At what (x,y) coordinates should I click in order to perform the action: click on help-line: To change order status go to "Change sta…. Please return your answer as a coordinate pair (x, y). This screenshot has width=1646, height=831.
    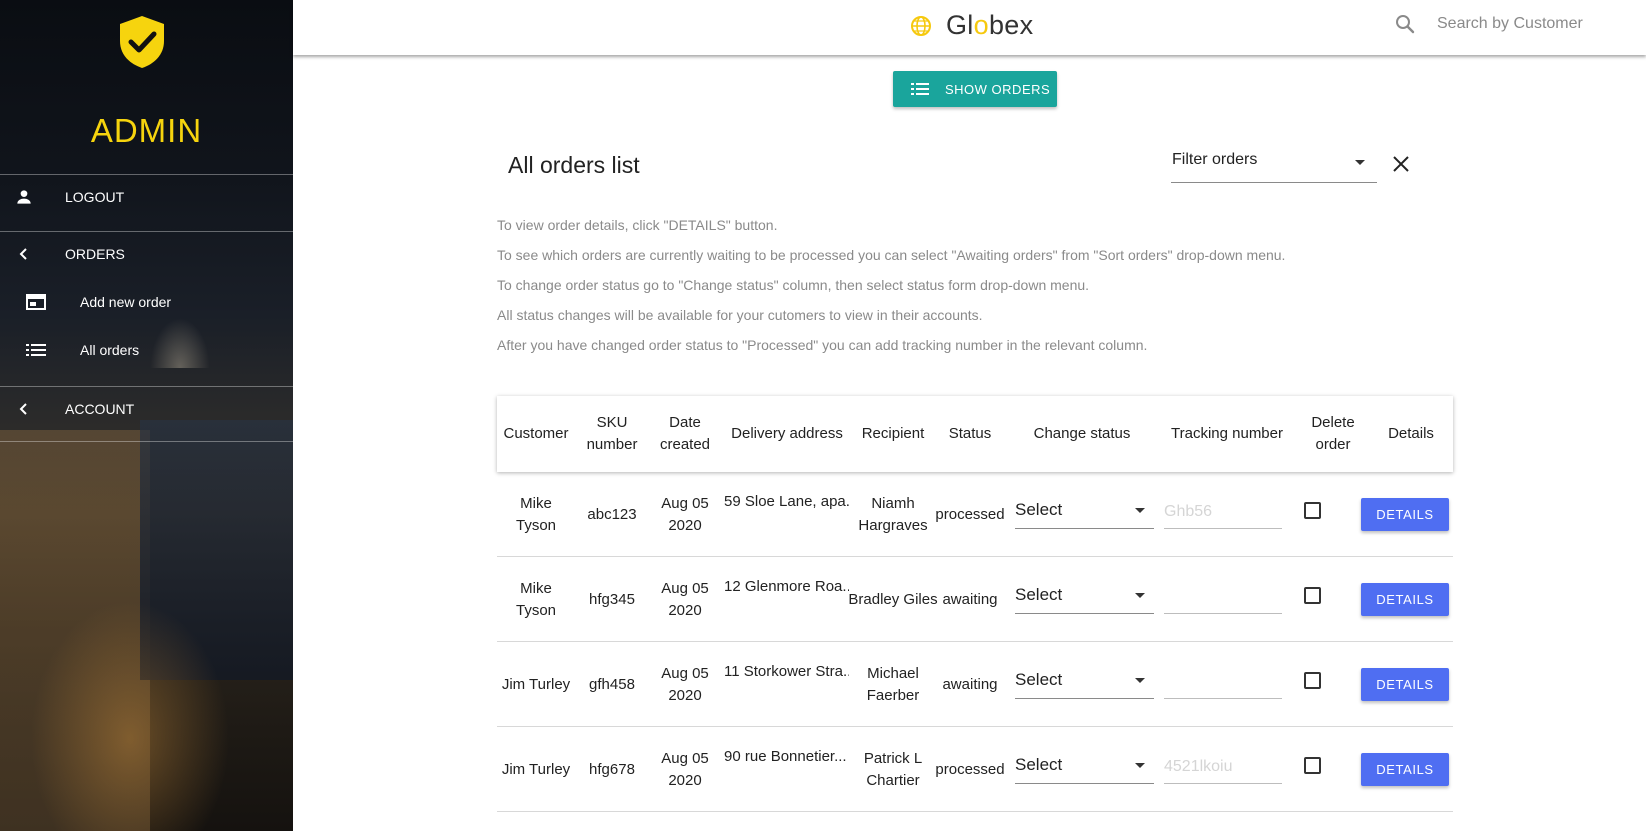
    Looking at the image, I should click on (793, 285).